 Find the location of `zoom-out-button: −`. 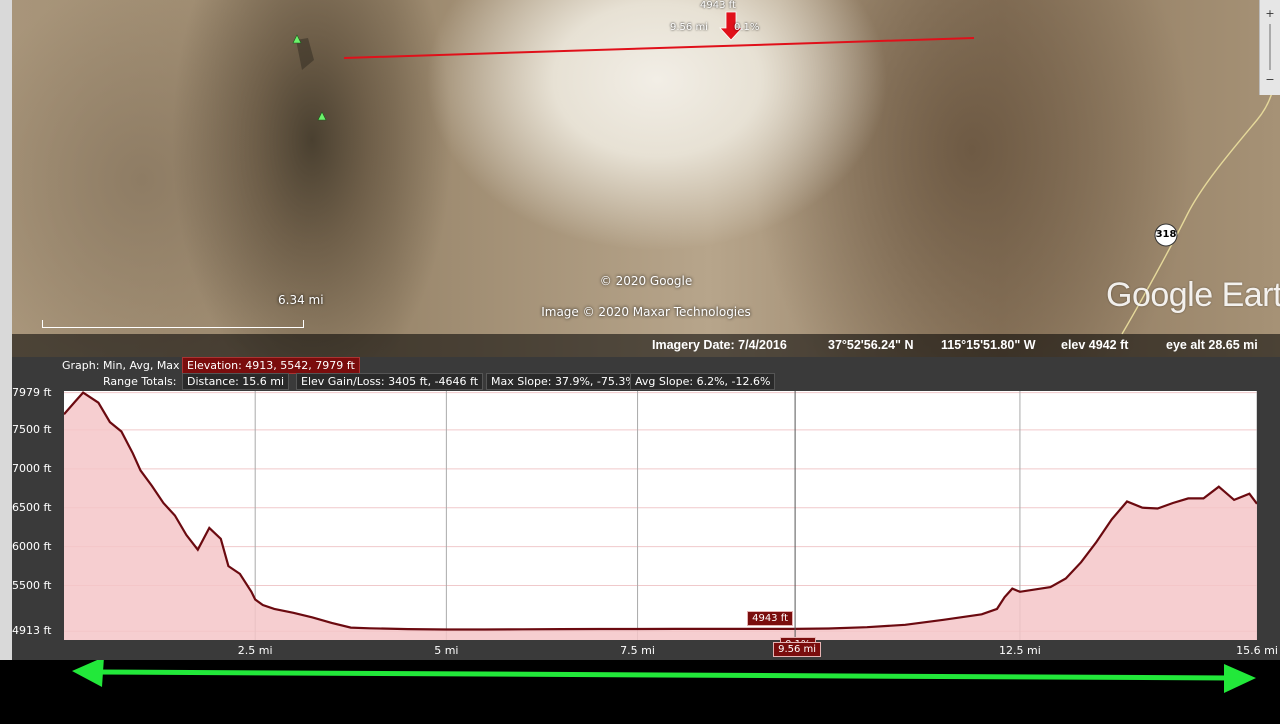

zoom-out-button: − is located at coordinates (1270, 80).